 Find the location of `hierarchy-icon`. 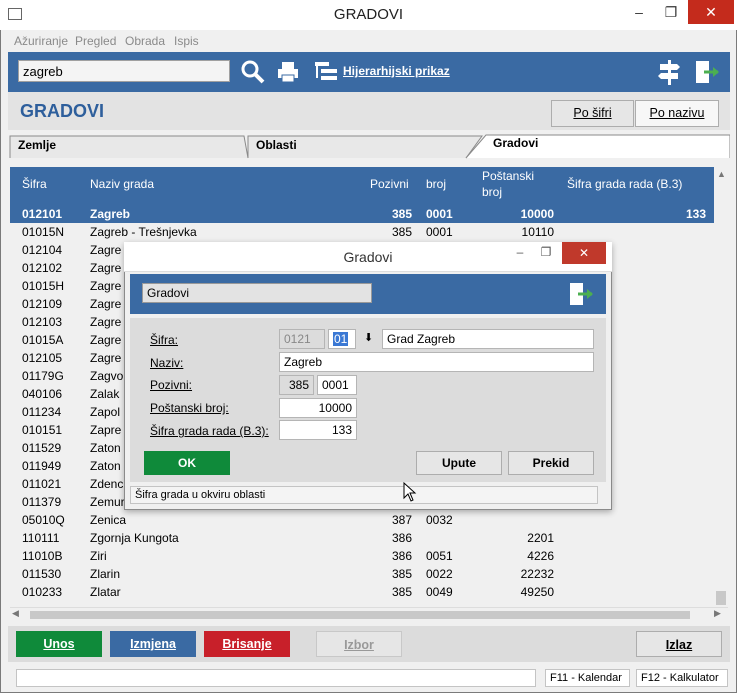

hierarchy-icon is located at coordinates (326, 72).